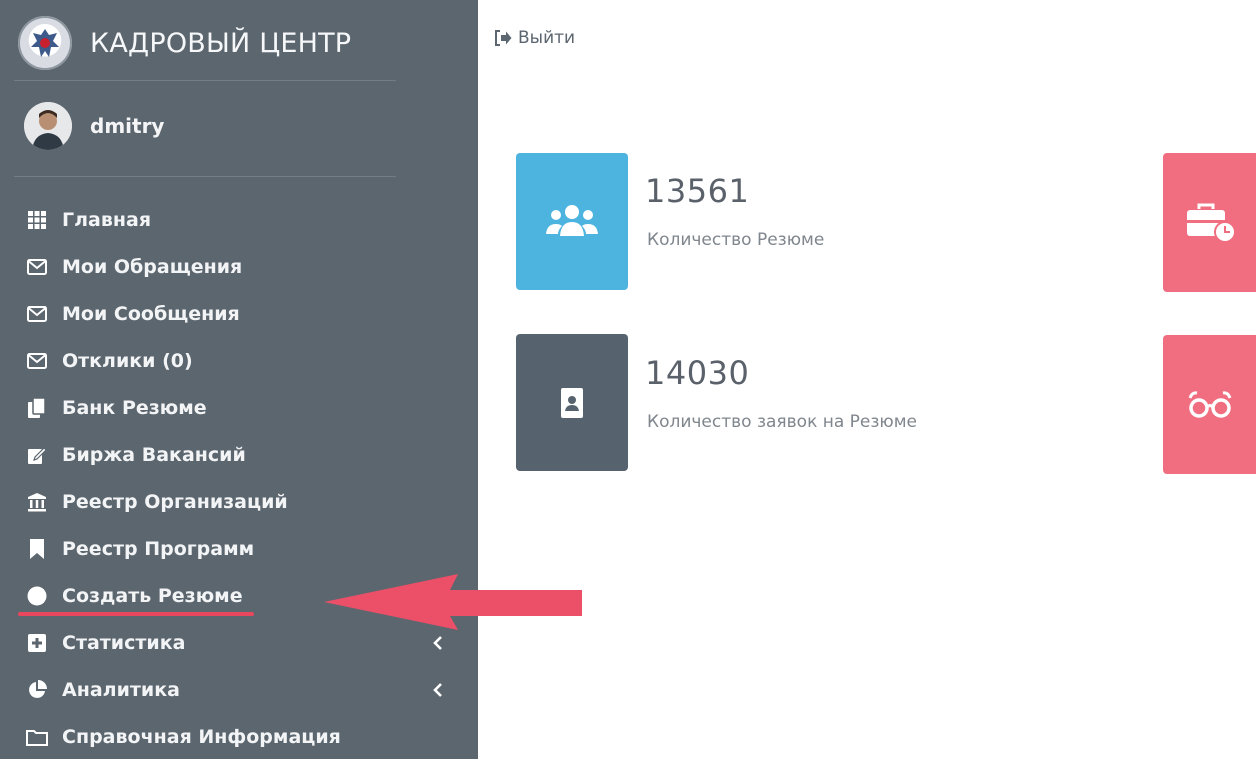 The width and height of the screenshot is (1256, 760). I want to click on user-panel: dmitry, so click(94, 126).